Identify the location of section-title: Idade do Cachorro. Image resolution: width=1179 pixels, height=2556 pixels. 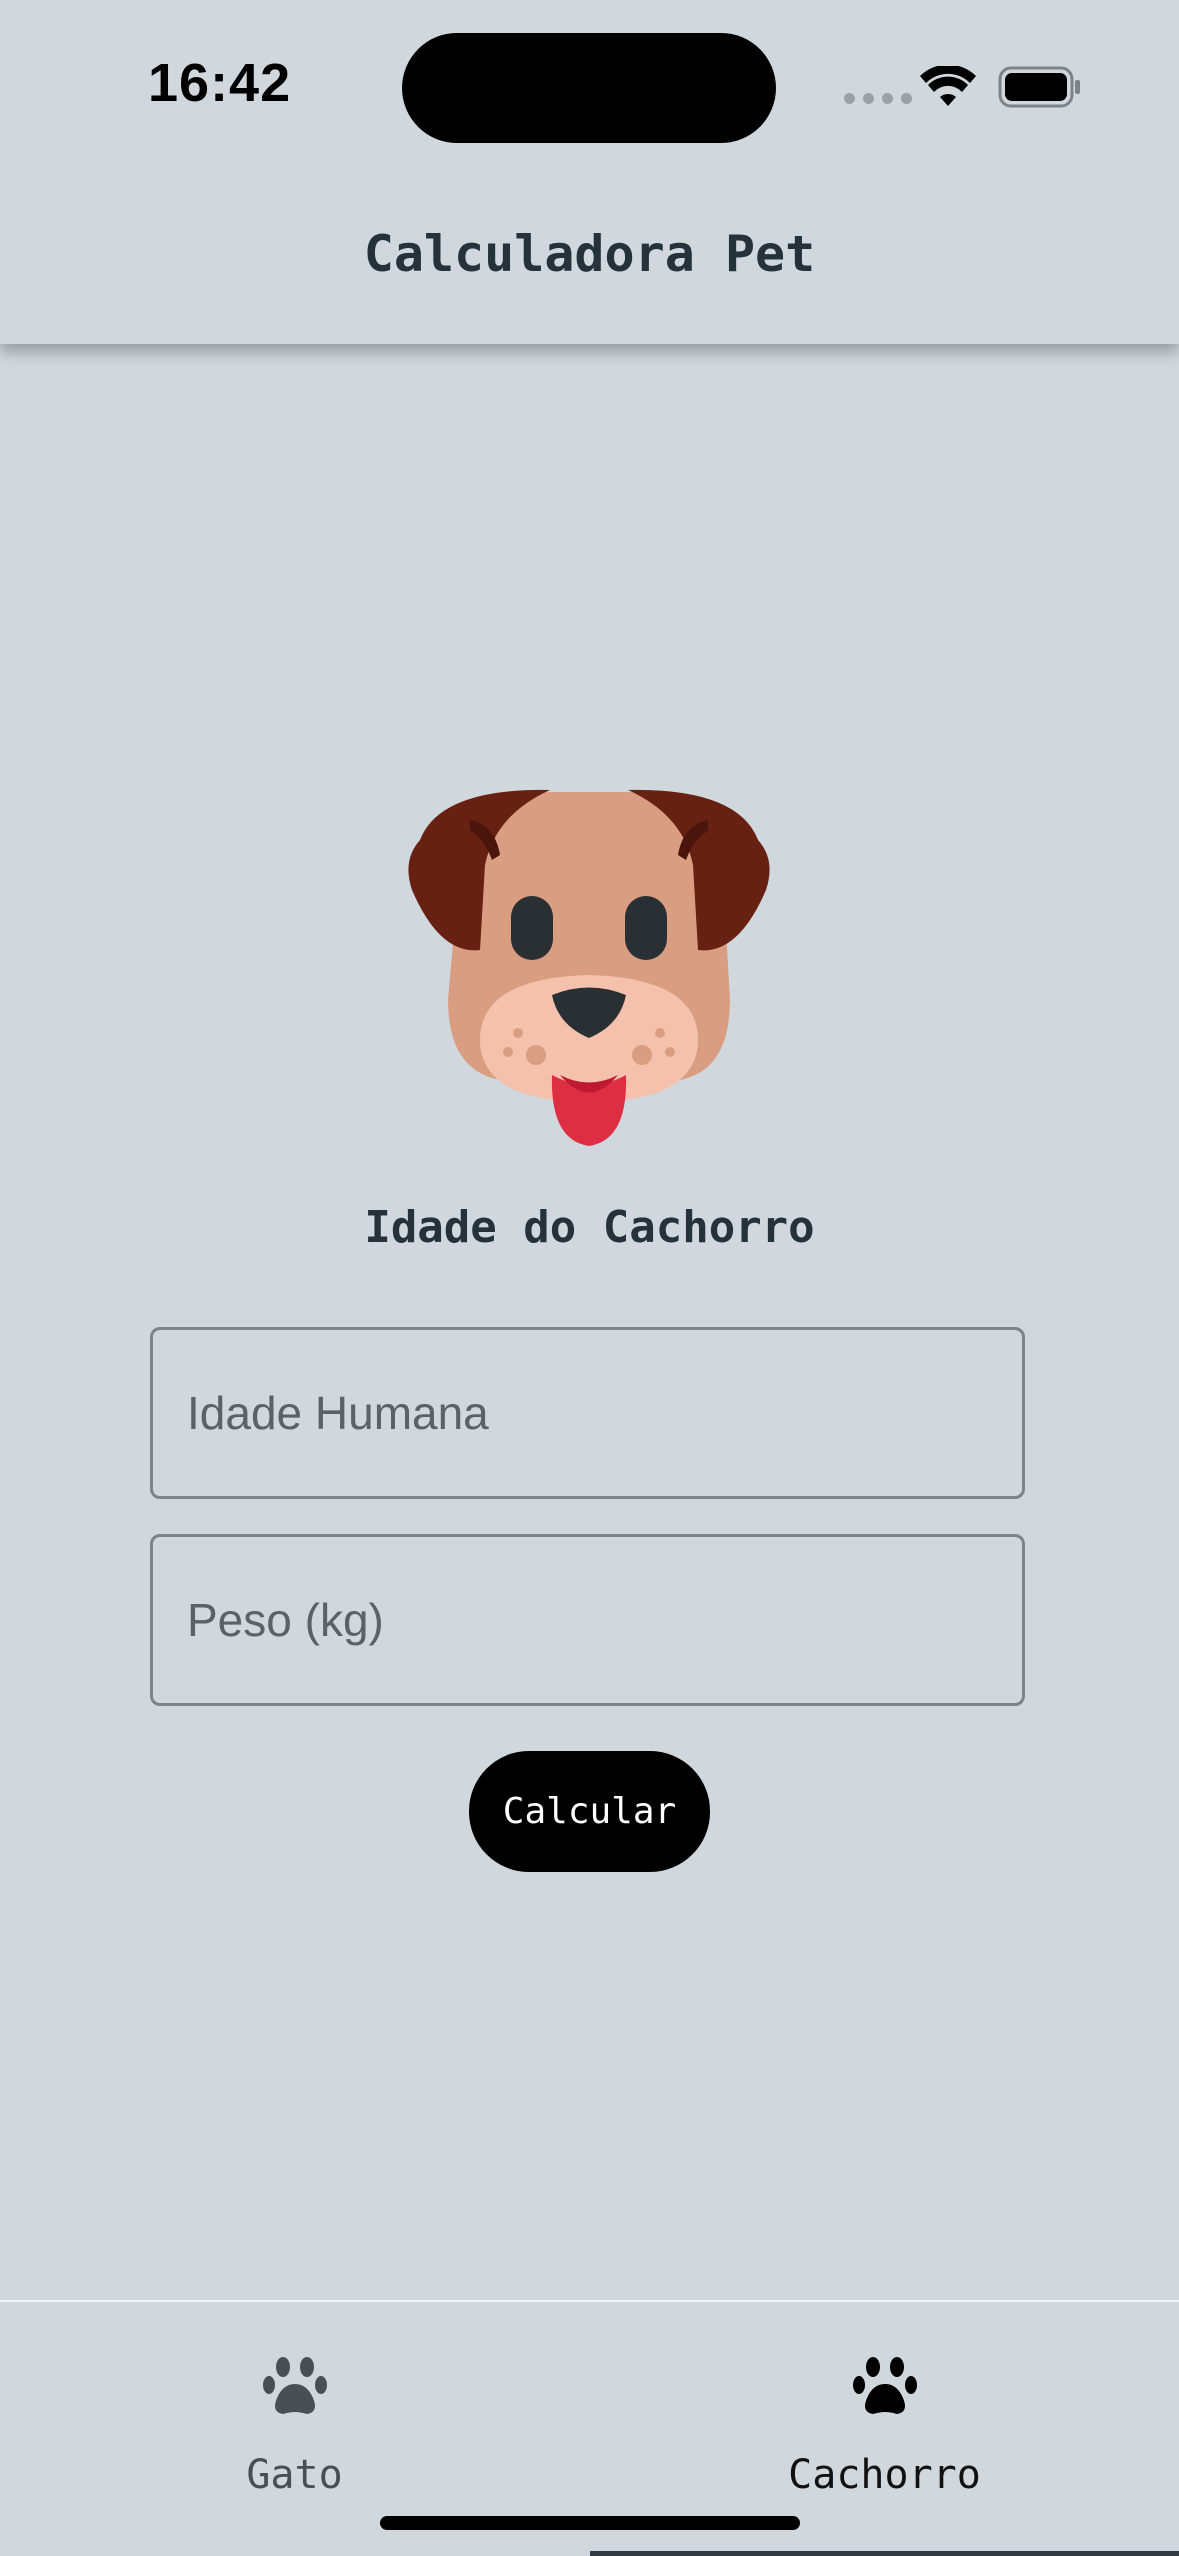
(589, 1227).